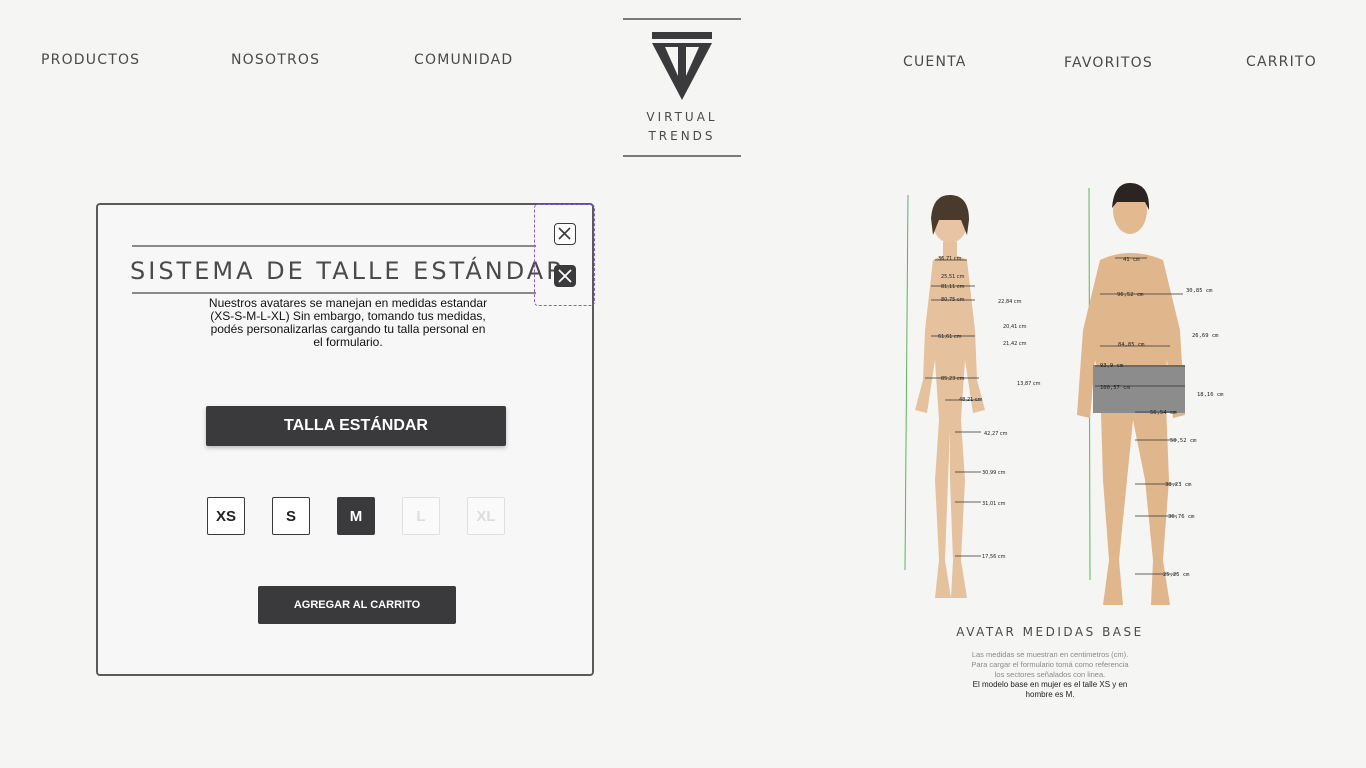 This screenshot has width=1366, height=768. Describe the element at coordinates (1029, 384) in the screenshot. I see `svg-text: 13,87 cm` at that location.